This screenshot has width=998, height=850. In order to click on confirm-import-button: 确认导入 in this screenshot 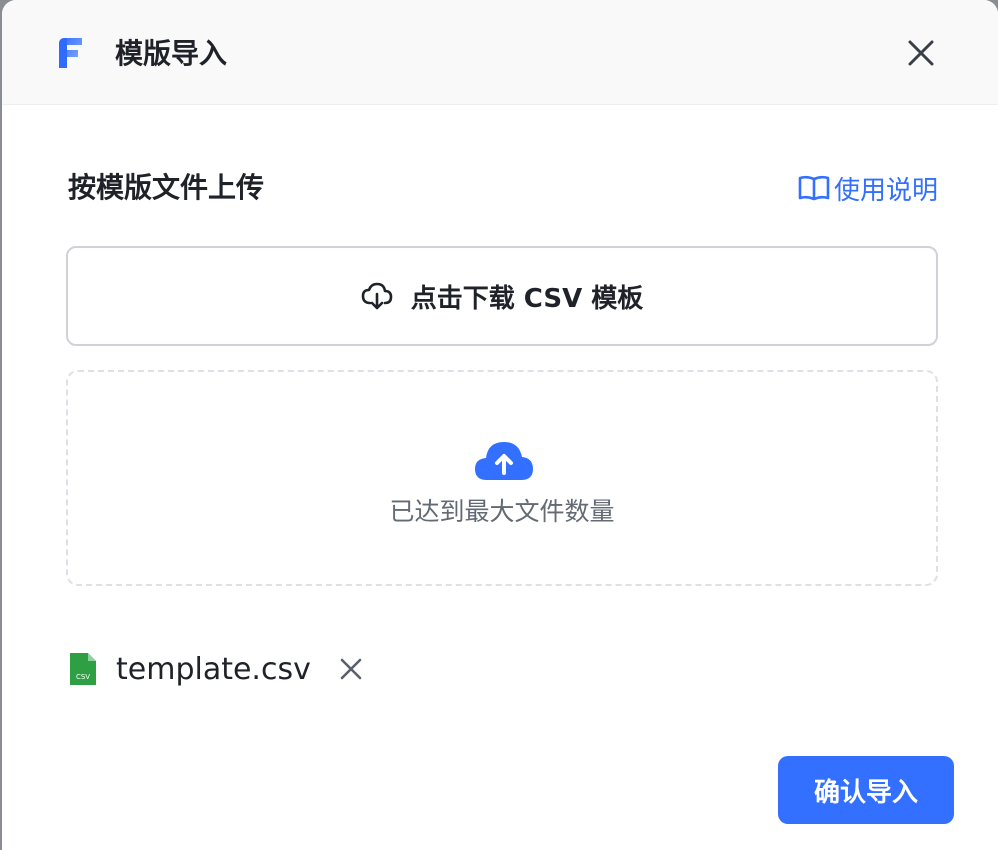, I will do `click(866, 790)`.